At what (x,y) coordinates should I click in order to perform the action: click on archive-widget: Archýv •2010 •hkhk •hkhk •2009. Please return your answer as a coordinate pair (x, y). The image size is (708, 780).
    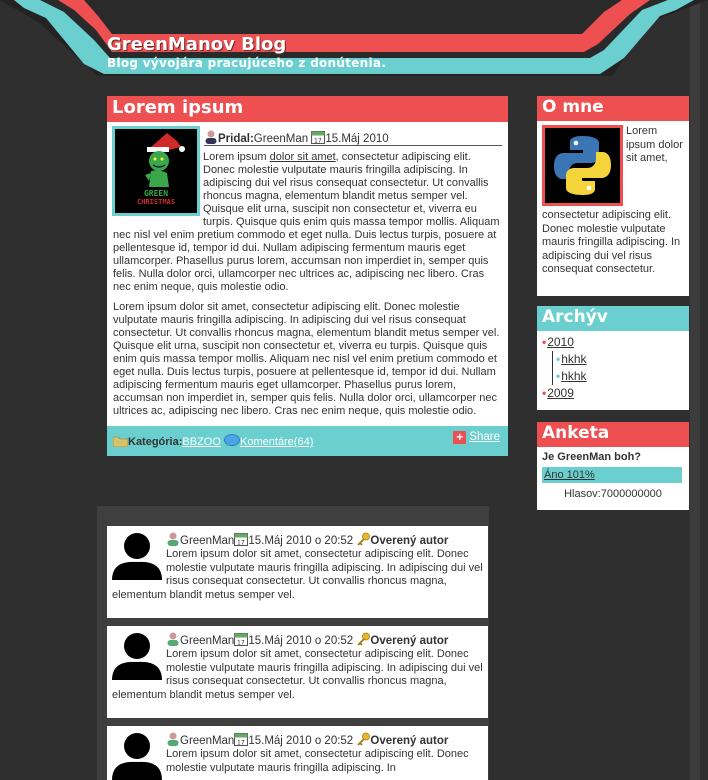
    Looking at the image, I should click on (613, 358).